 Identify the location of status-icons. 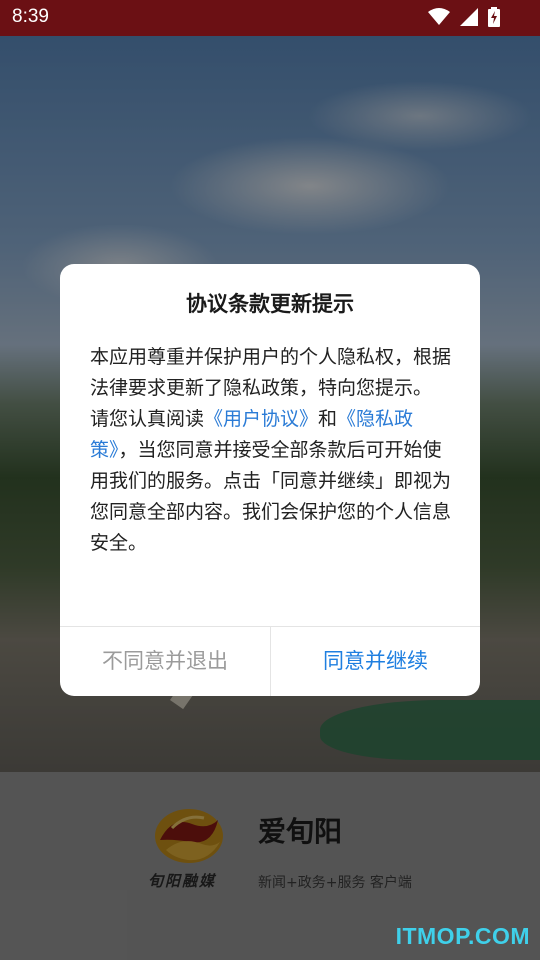
(464, 17).